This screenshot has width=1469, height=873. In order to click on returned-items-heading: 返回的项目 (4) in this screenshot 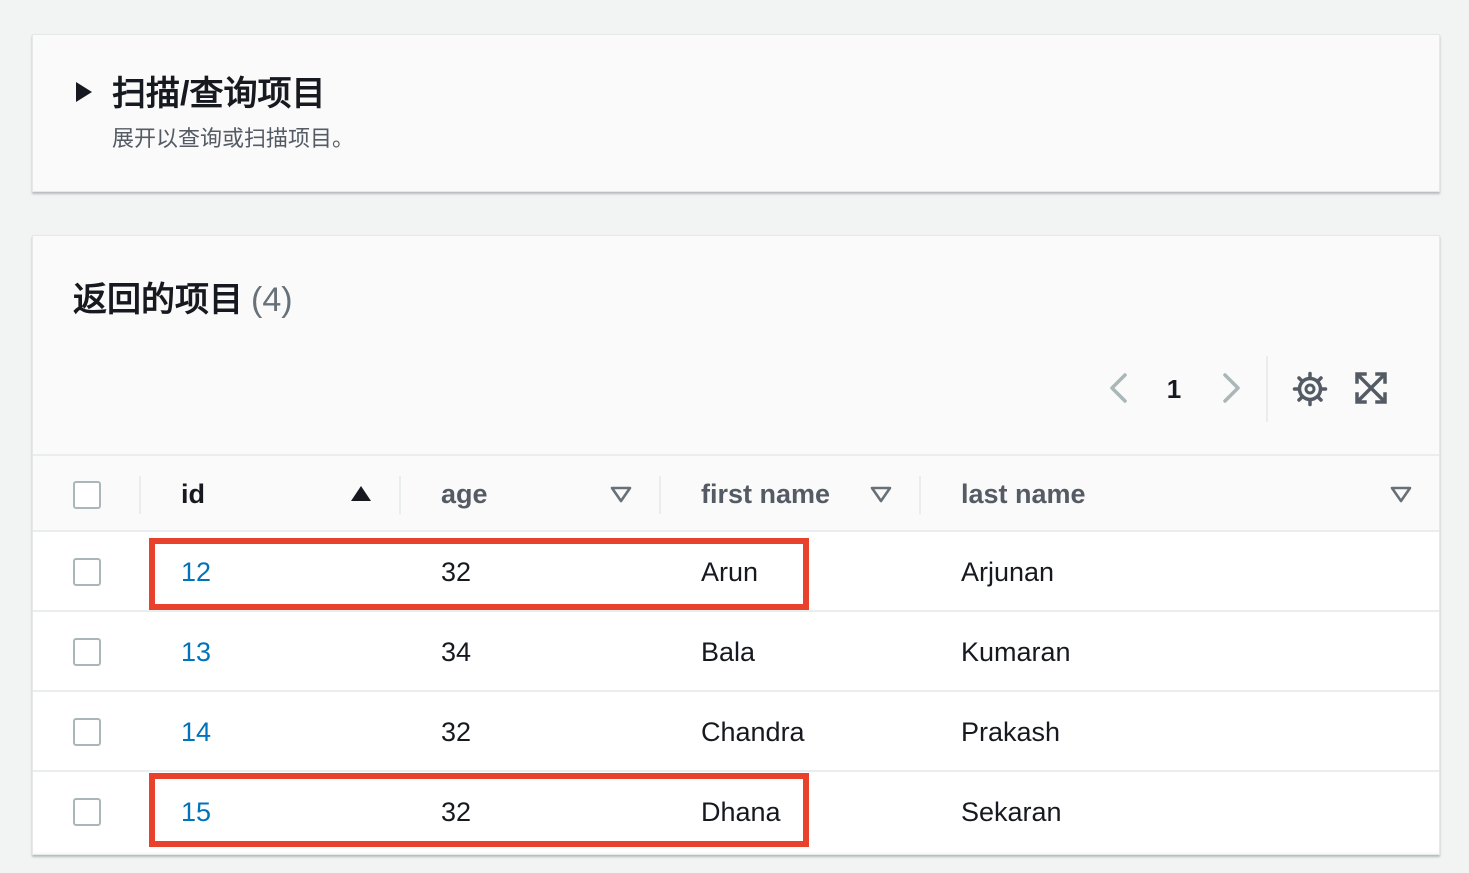, I will do `click(183, 300)`.